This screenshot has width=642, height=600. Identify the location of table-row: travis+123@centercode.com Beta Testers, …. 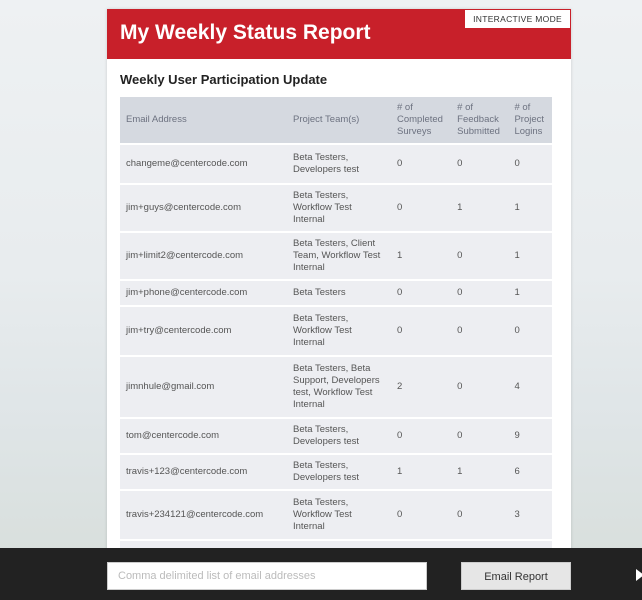
(336, 472).